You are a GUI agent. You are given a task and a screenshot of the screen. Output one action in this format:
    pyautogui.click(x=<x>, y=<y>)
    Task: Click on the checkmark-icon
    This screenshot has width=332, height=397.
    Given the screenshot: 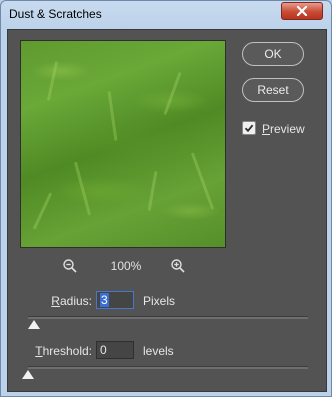 What is the action you would take?
    pyautogui.click(x=249, y=128)
    